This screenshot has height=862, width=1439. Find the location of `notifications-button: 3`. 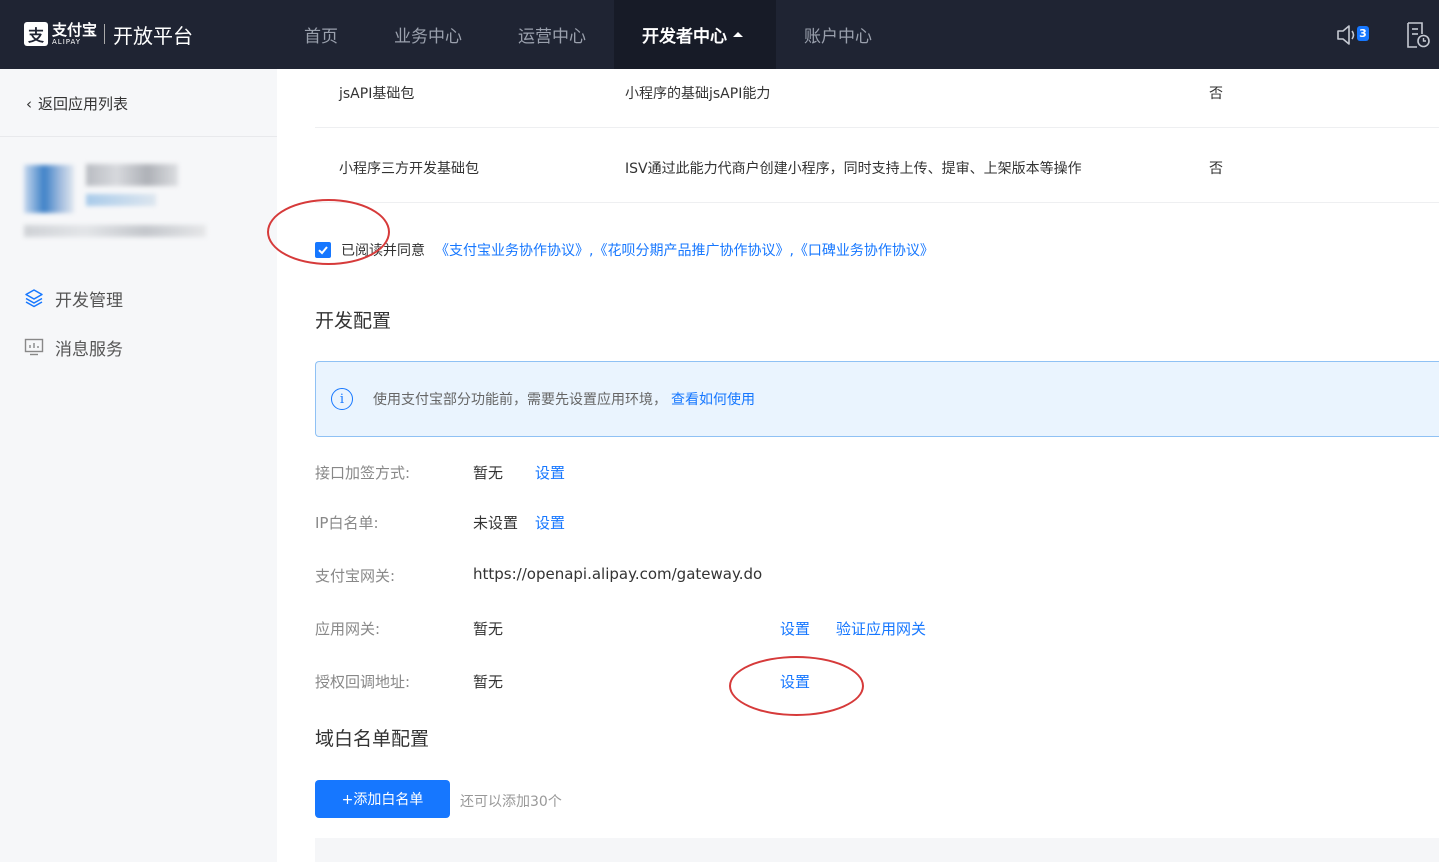

notifications-button: 3 is located at coordinates (1352, 35).